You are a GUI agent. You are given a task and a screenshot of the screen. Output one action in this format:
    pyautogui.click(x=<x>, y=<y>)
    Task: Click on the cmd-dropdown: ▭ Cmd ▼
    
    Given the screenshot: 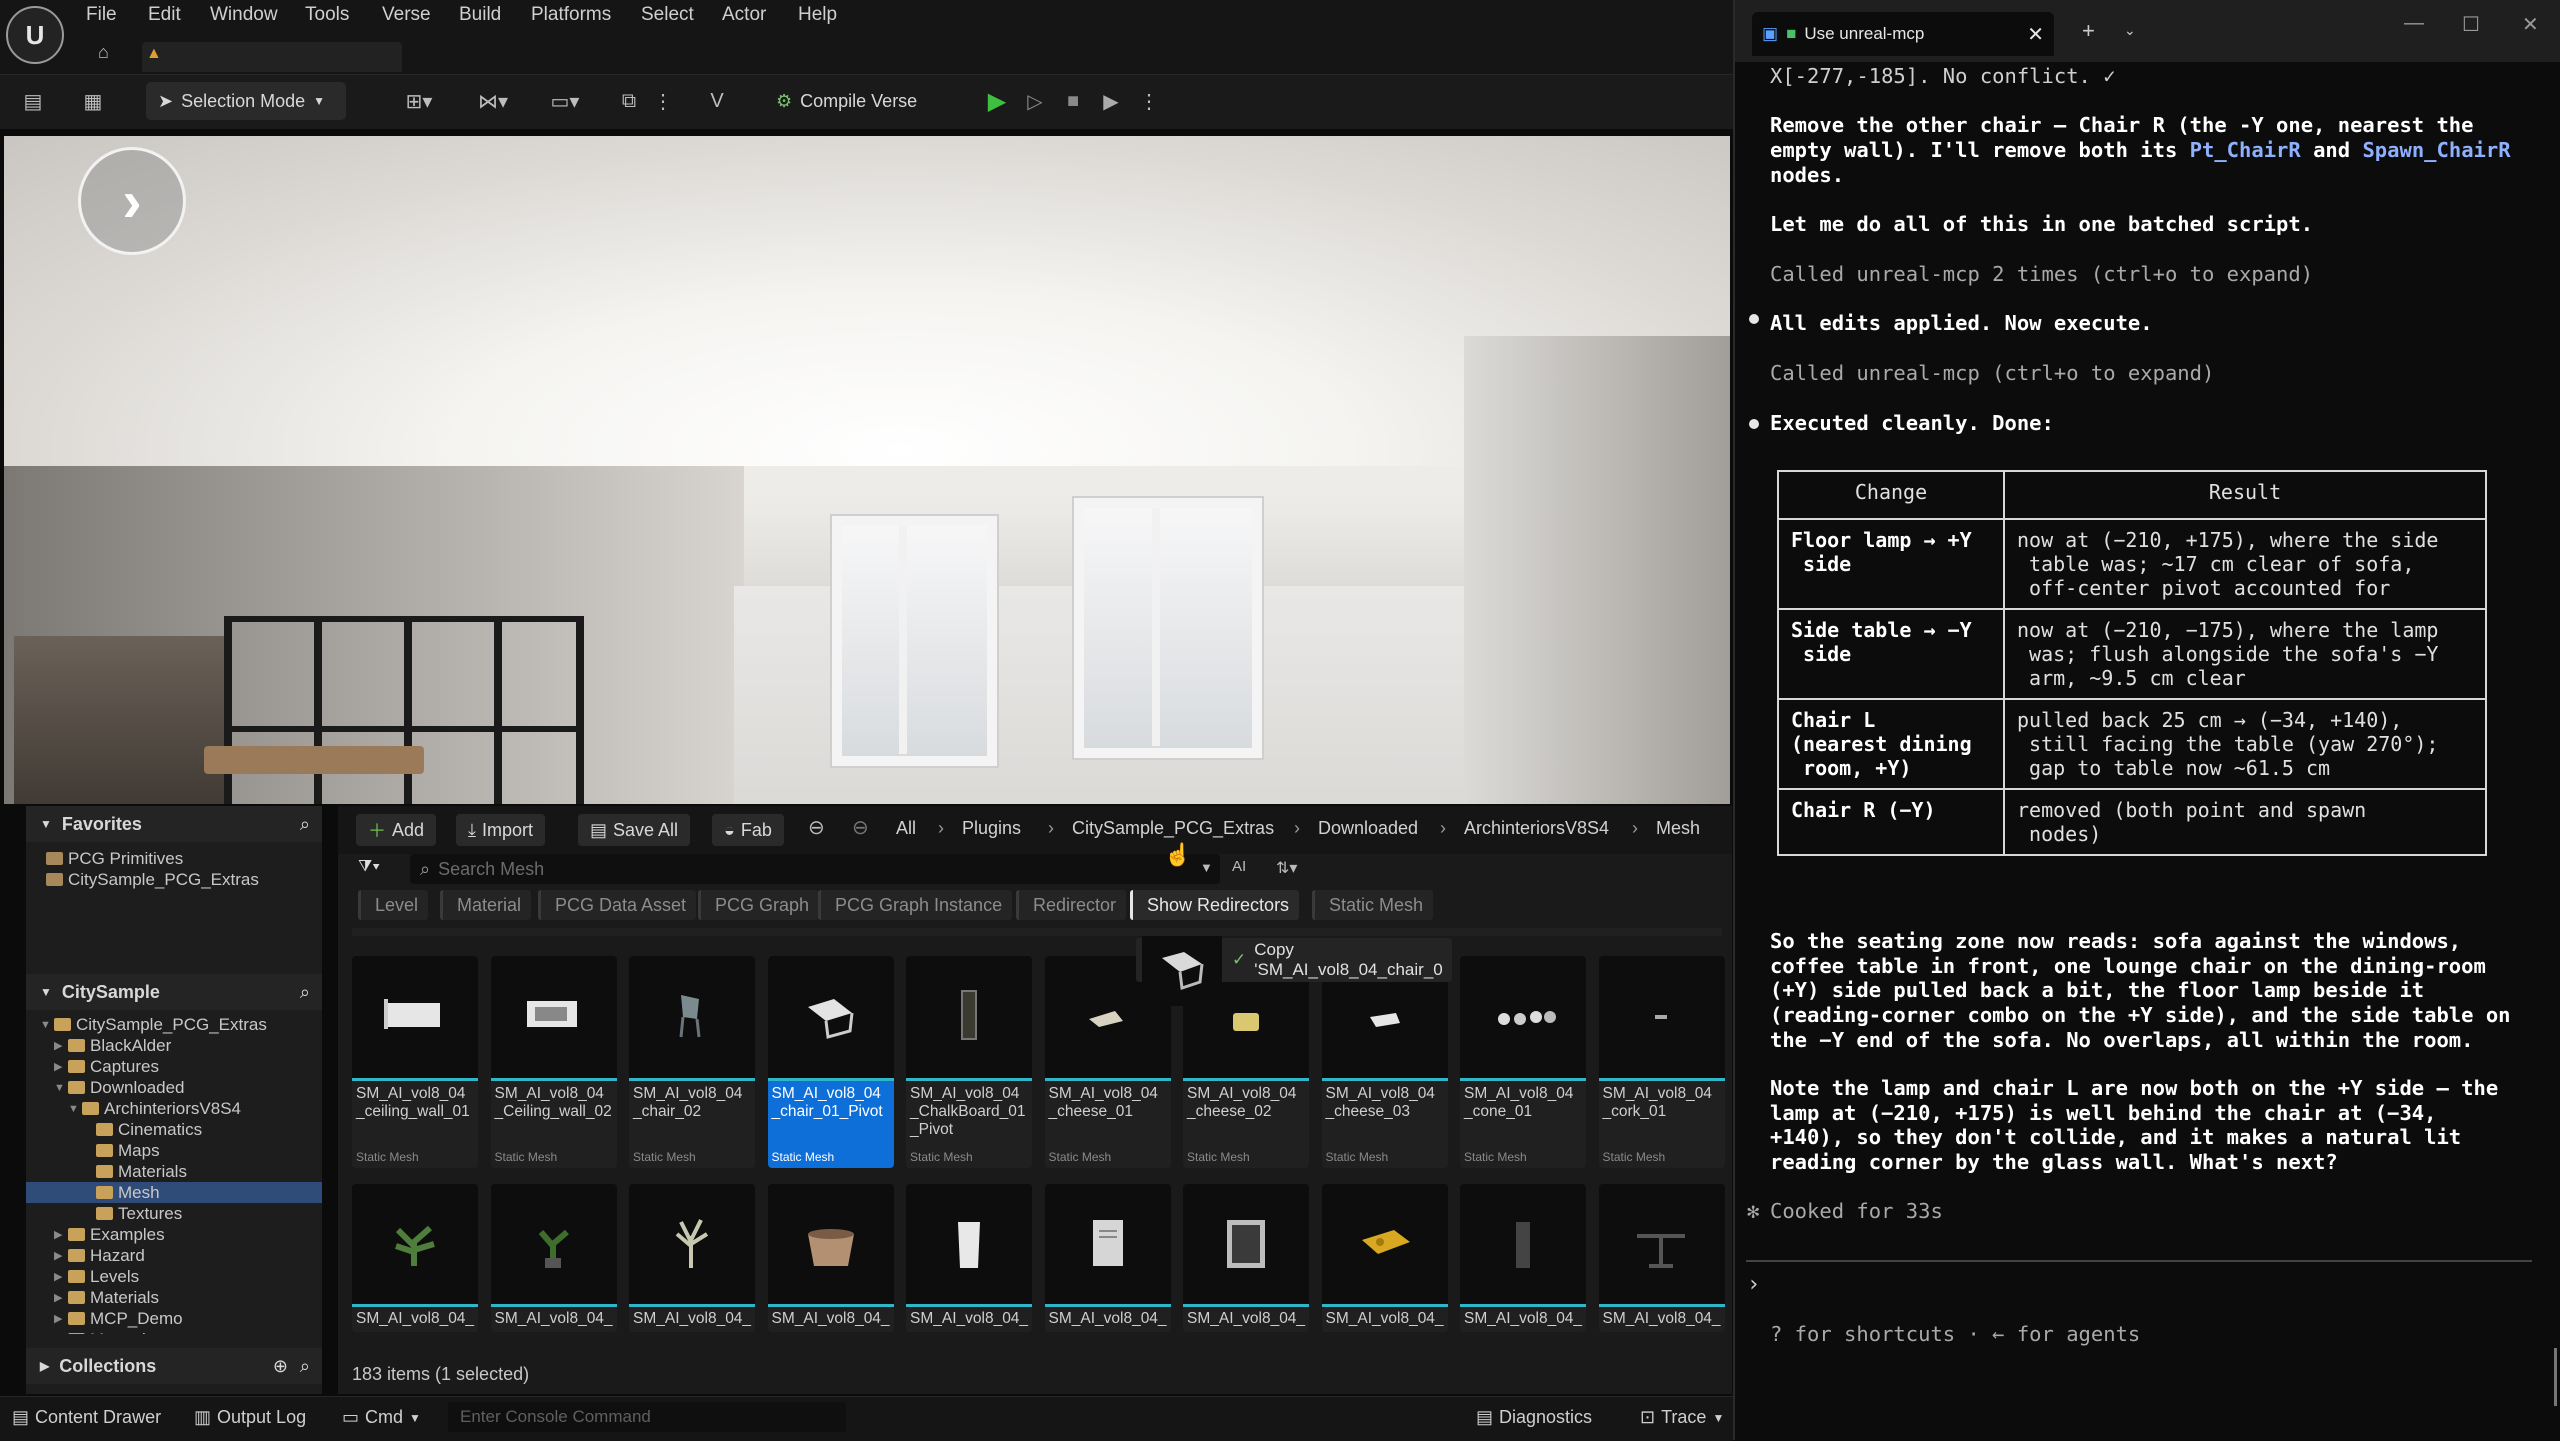 What is the action you would take?
    pyautogui.click(x=381, y=1417)
    